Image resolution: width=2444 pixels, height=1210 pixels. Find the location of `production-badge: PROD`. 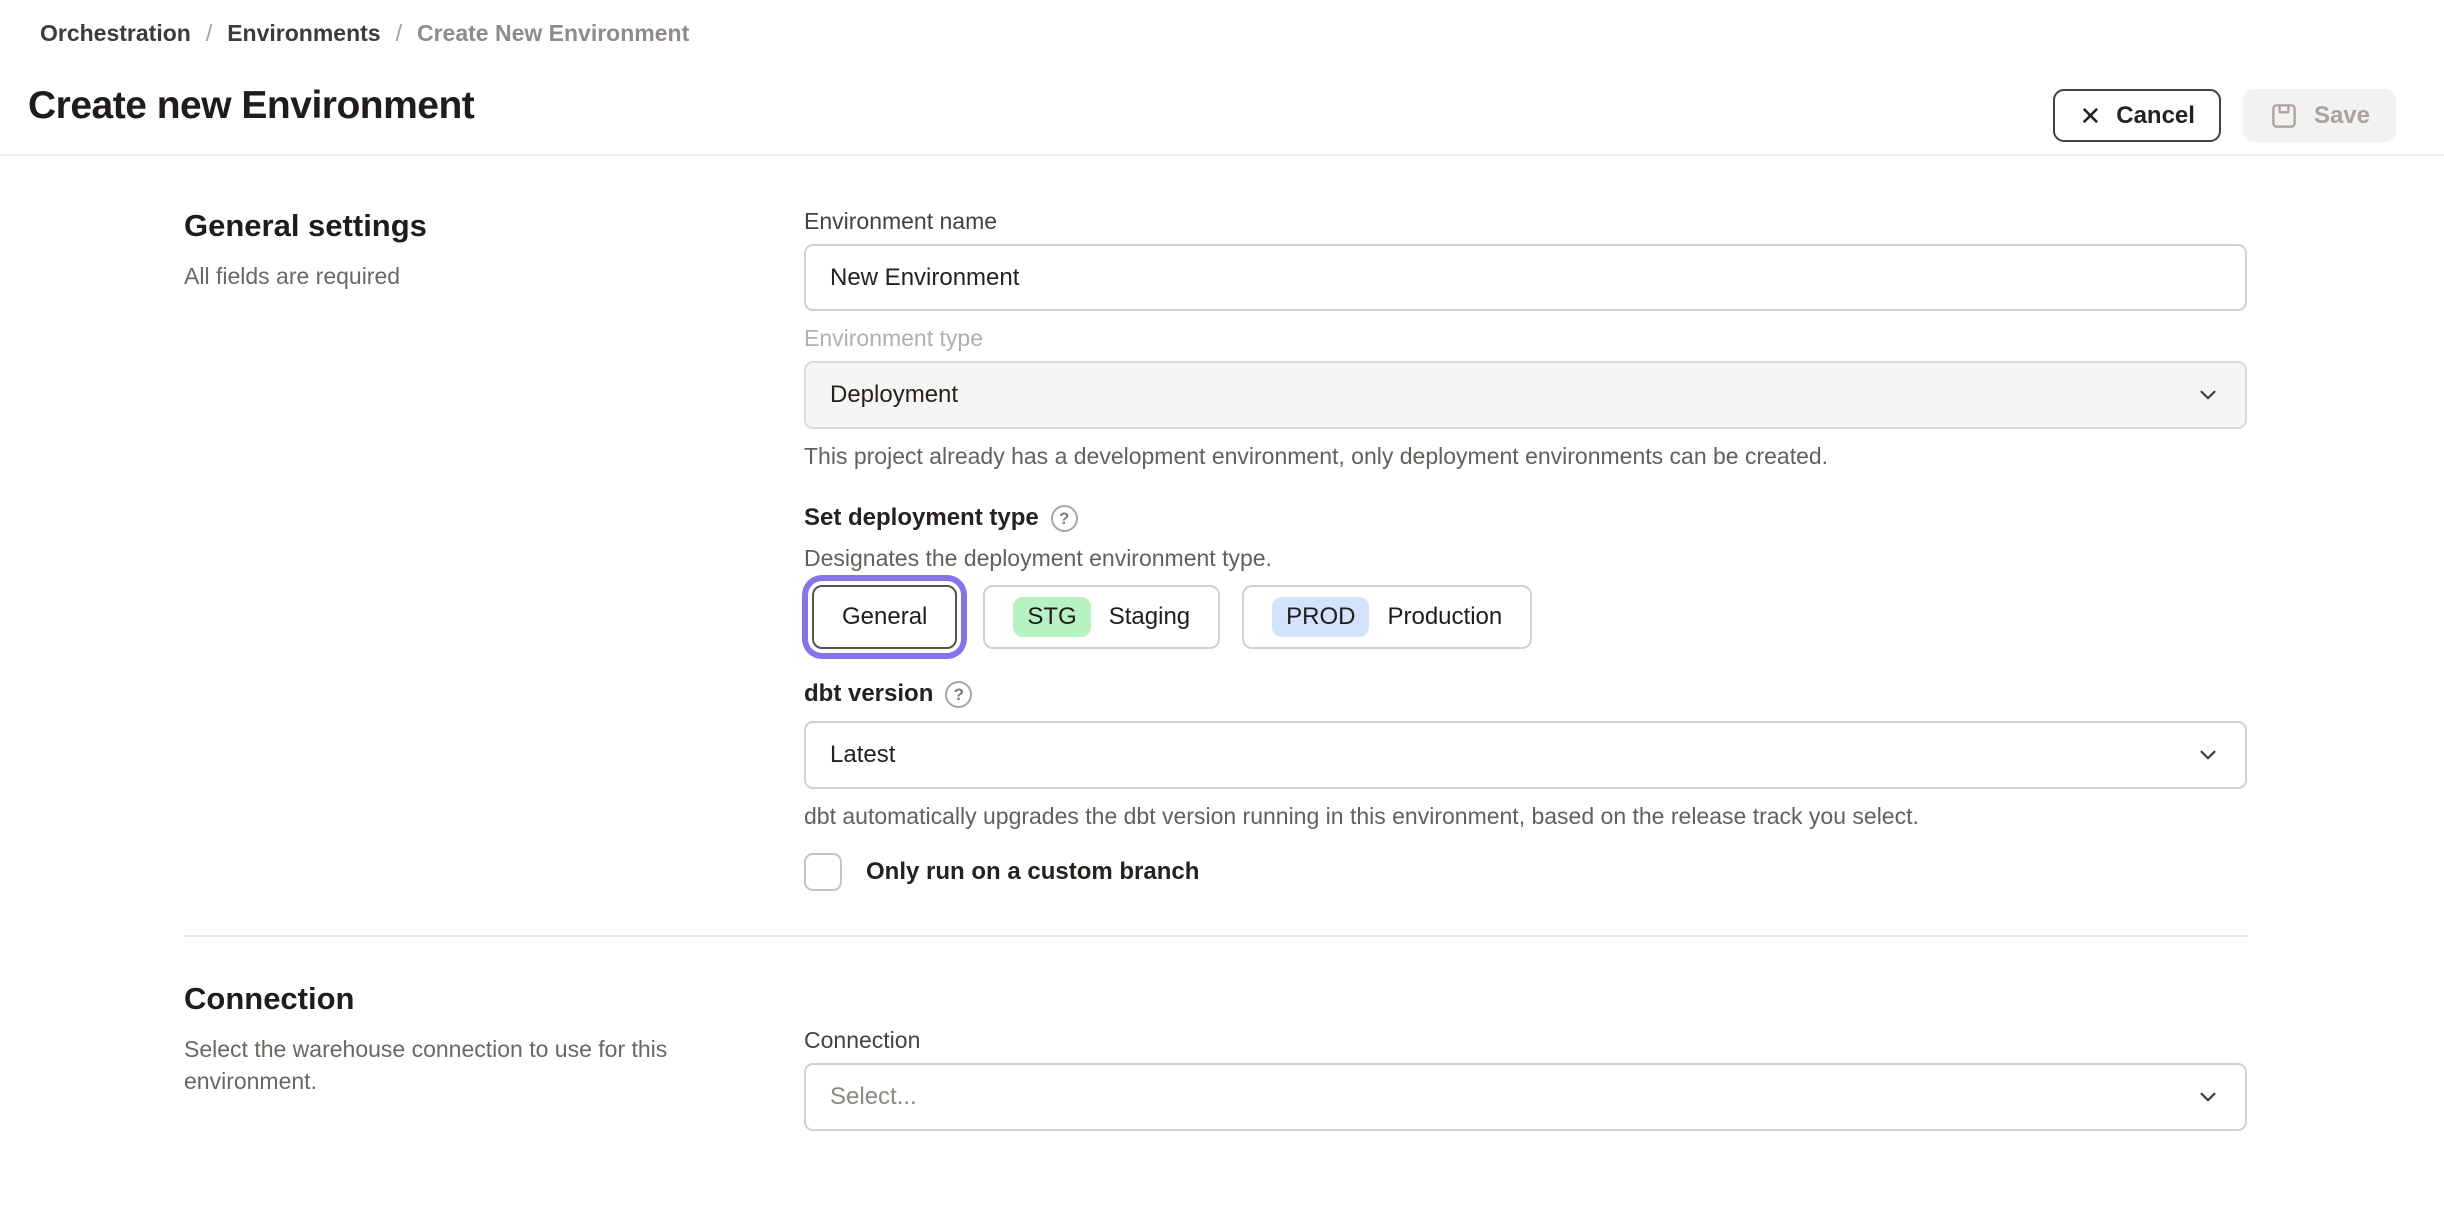

production-badge: PROD is located at coordinates (1321, 617).